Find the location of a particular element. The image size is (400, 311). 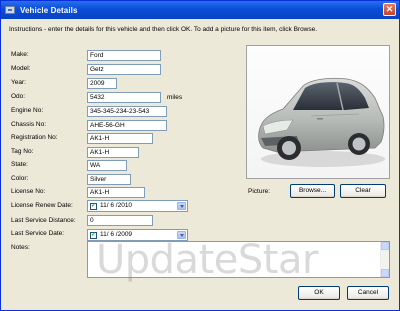

license-renew-date-value: 11/ 6 /2010 is located at coordinates (116, 205).